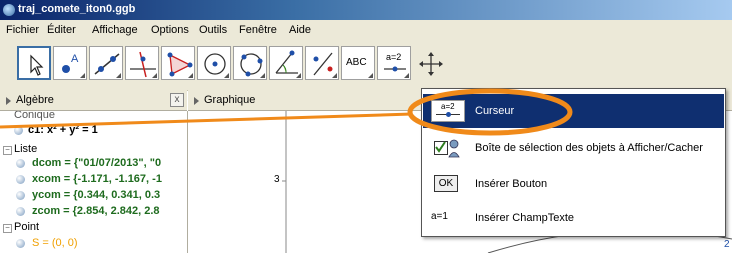 This screenshot has width=732, height=253. What do you see at coordinates (115, 30) in the screenshot?
I see `menu-affichage: Affichage` at bounding box center [115, 30].